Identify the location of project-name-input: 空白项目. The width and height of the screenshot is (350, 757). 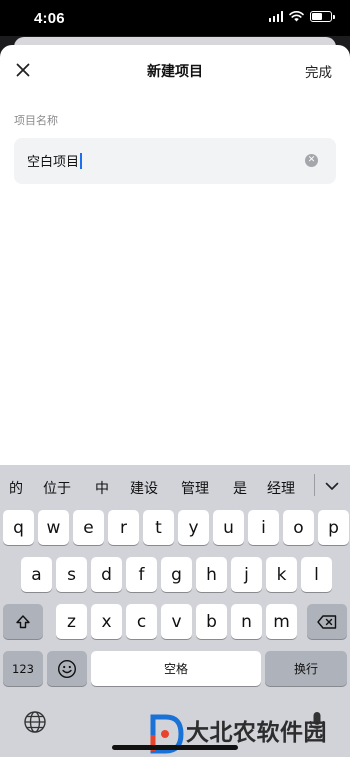
(55, 160).